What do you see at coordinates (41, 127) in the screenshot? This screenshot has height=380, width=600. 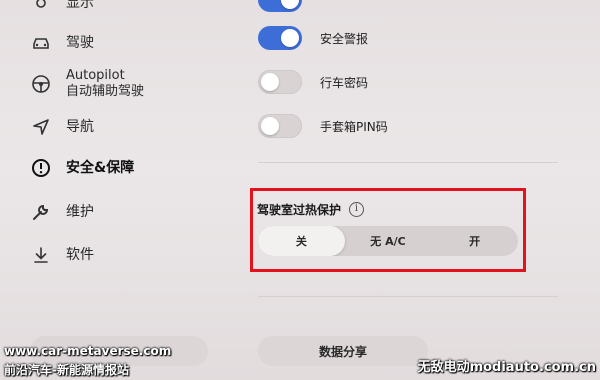 I see `navigation-icon` at bounding box center [41, 127].